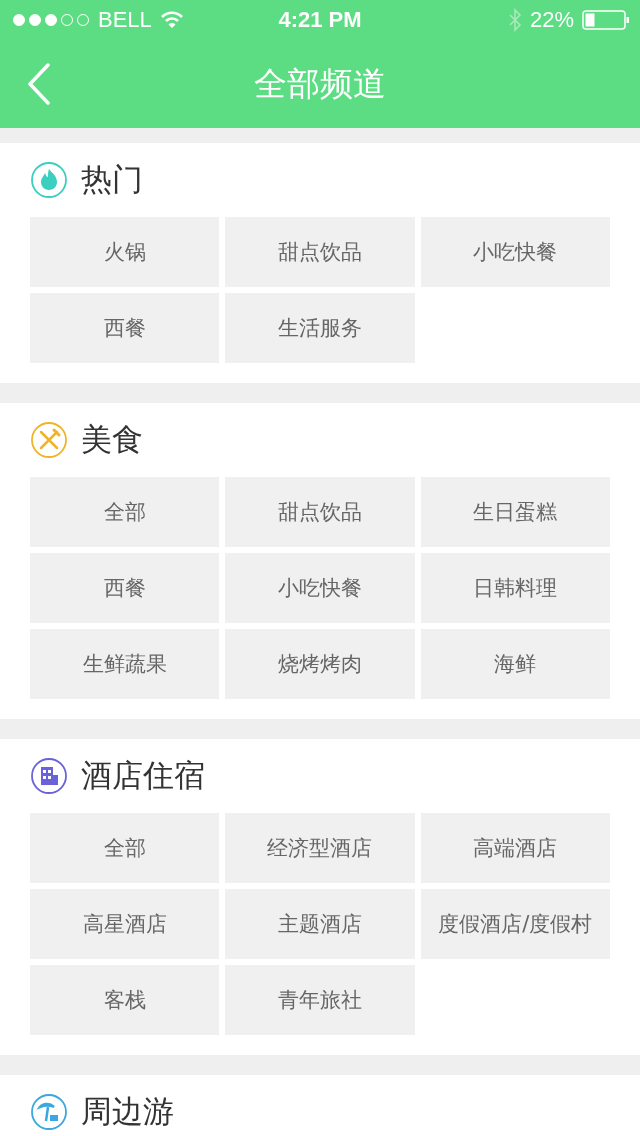 The width and height of the screenshot is (640, 1136). What do you see at coordinates (514, 20) in the screenshot?
I see `bluetooth-icon` at bounding box center [514, 20].